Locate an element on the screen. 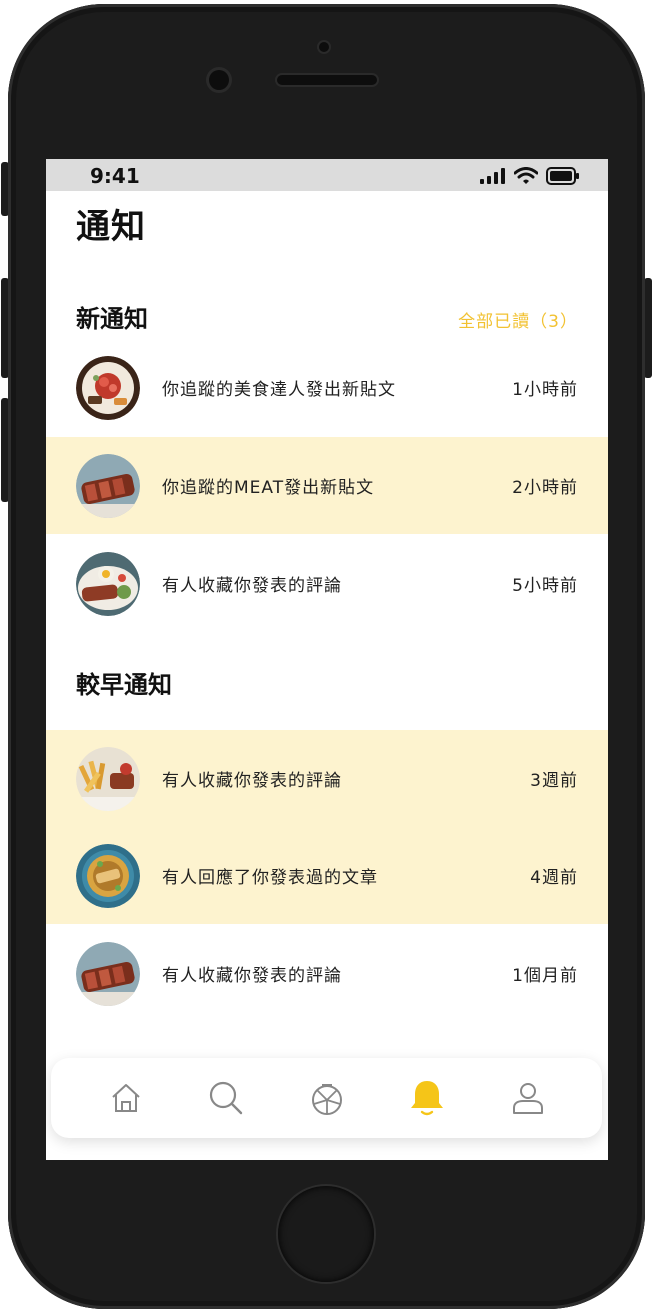  tab-home is located at coordinates (126, 1098).